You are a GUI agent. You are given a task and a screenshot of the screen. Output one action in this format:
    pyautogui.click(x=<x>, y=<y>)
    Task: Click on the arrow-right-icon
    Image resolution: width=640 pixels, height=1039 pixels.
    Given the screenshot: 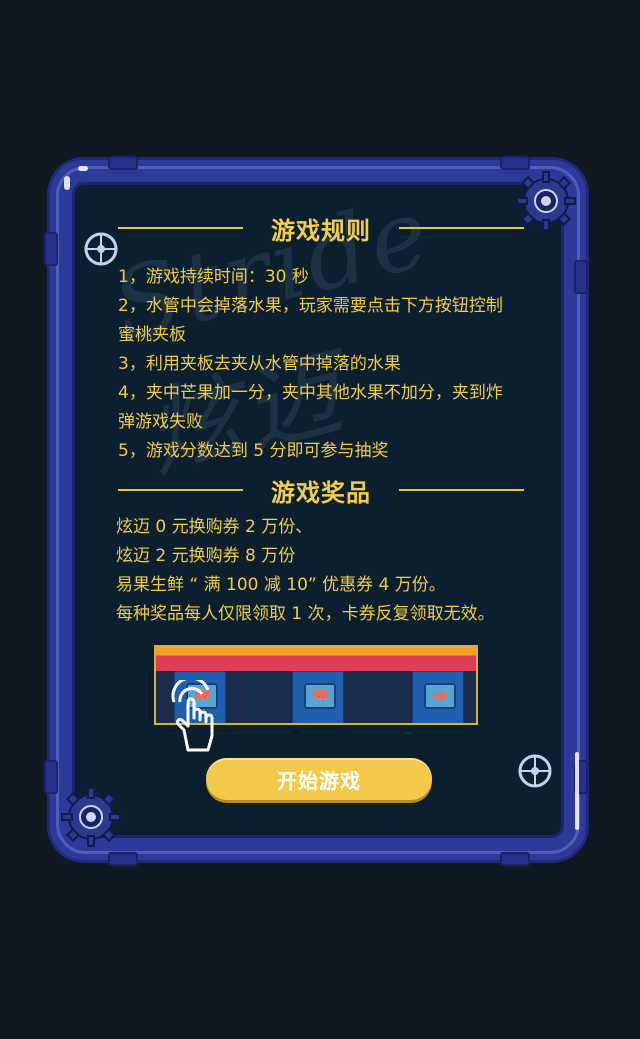 What is the action you would take?
    pyautogui.click(x=440, y=696)
    